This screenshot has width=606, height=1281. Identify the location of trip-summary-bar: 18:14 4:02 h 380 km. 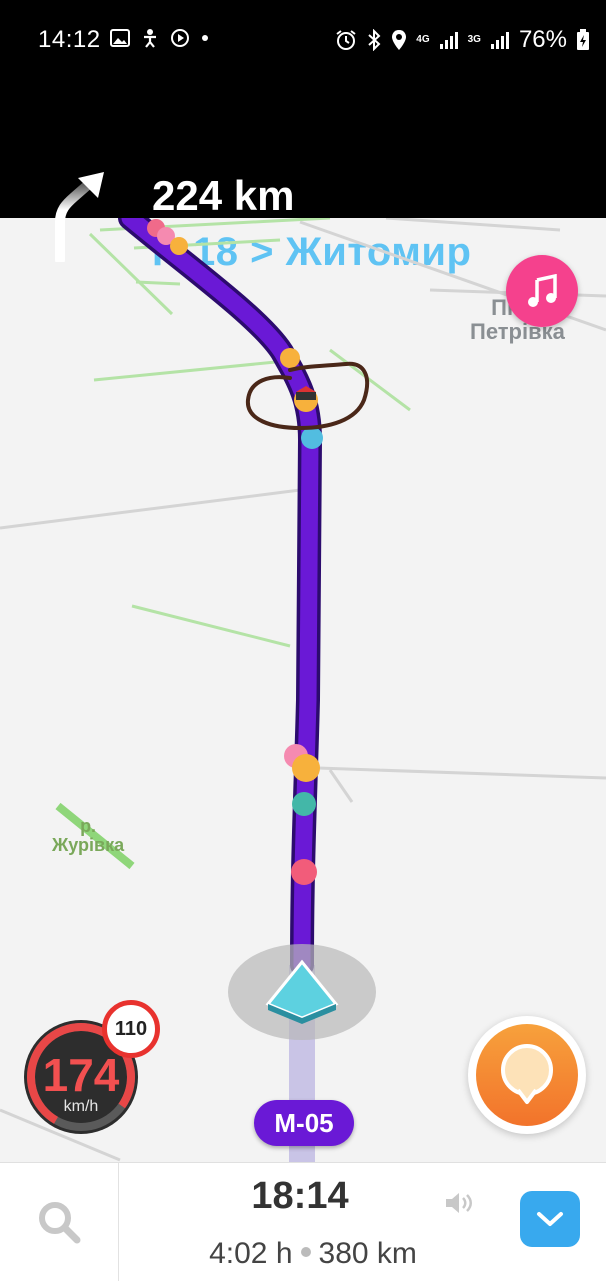
(303, 1221).